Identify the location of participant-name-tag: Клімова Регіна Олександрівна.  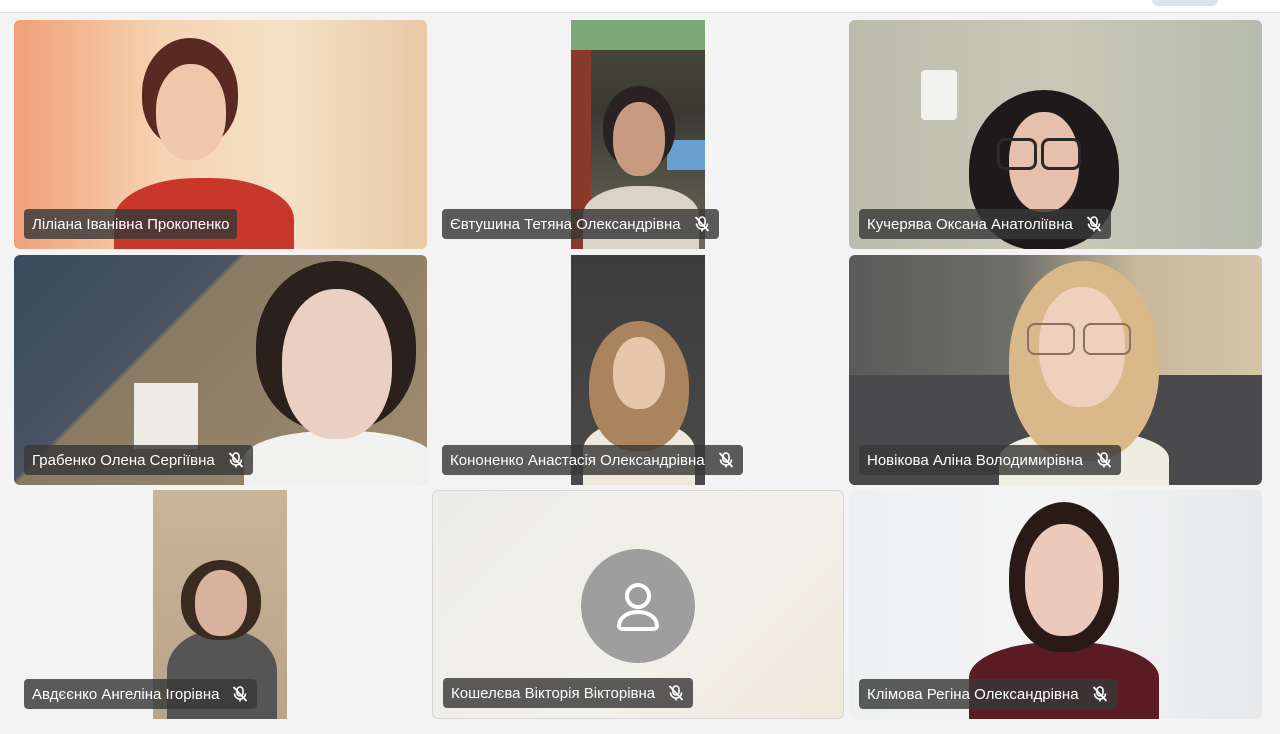
(988, 694).